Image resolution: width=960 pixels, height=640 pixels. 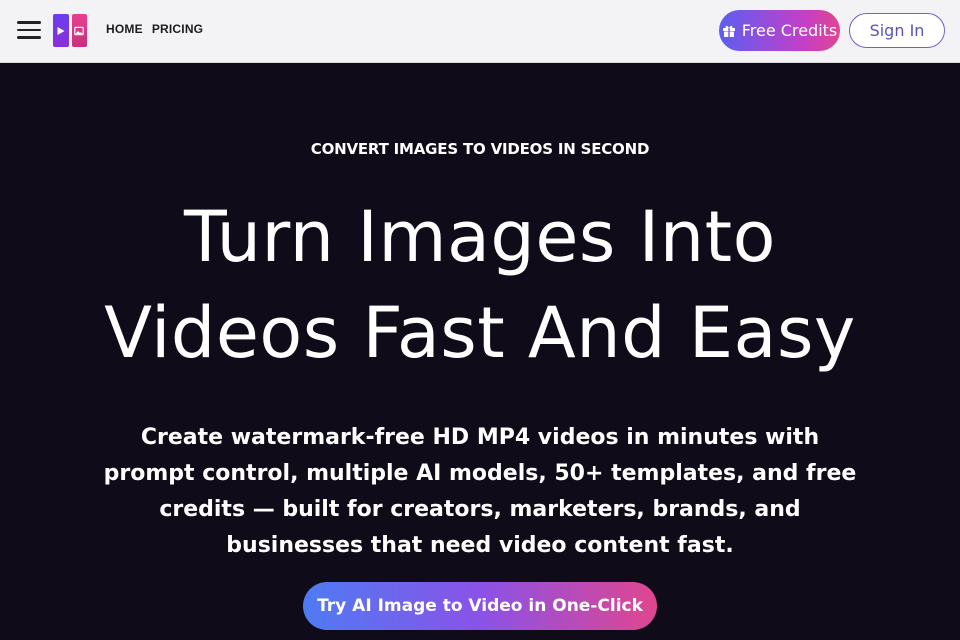 What do you see at coordinates (480, 237) in the screenshot?
I see `headline-line-1: Turn Images Into` at bounding box center [480, 237].